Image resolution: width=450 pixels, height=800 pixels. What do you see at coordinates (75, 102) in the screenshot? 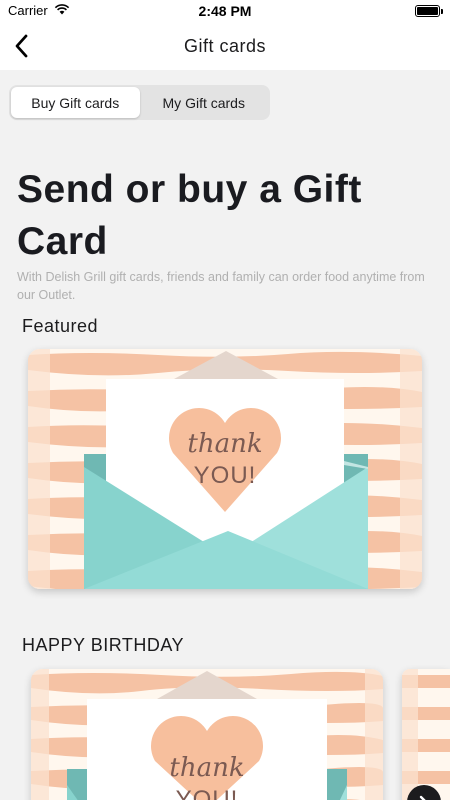
I see `tab-buy-gift-cards: Buy Gift cards` at bounding box center [75, 102].